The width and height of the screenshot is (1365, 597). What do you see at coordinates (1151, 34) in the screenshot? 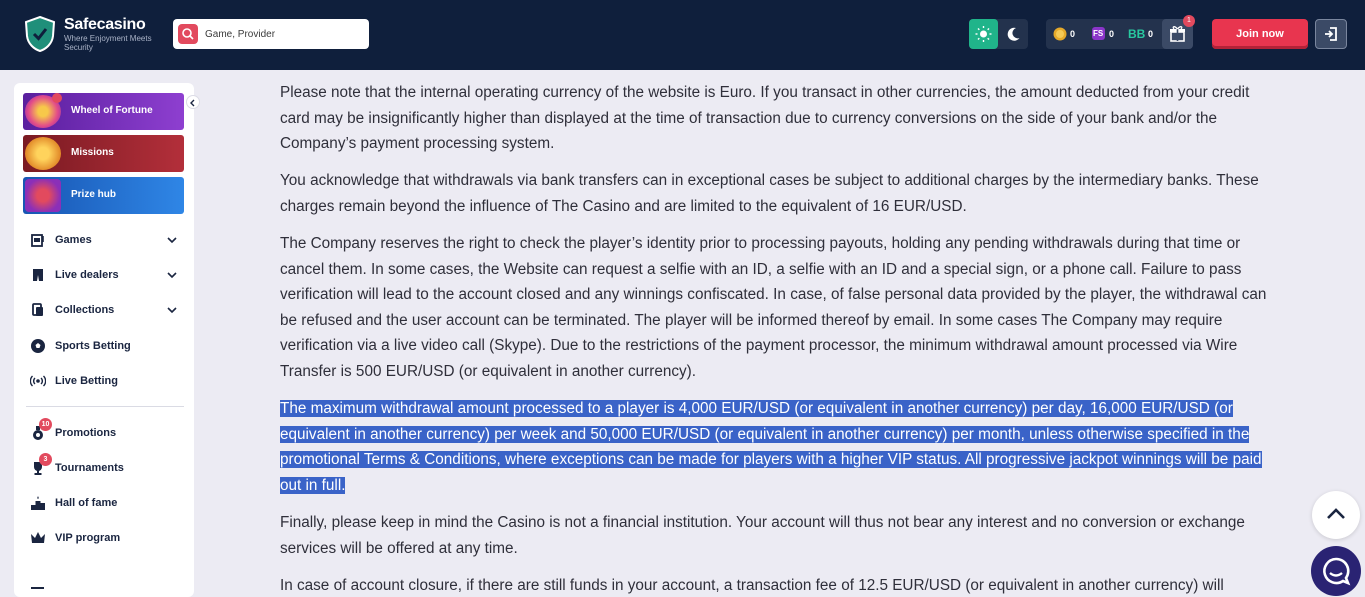
I see `bonus-balance: 0` at bounding box center [1151, 34].